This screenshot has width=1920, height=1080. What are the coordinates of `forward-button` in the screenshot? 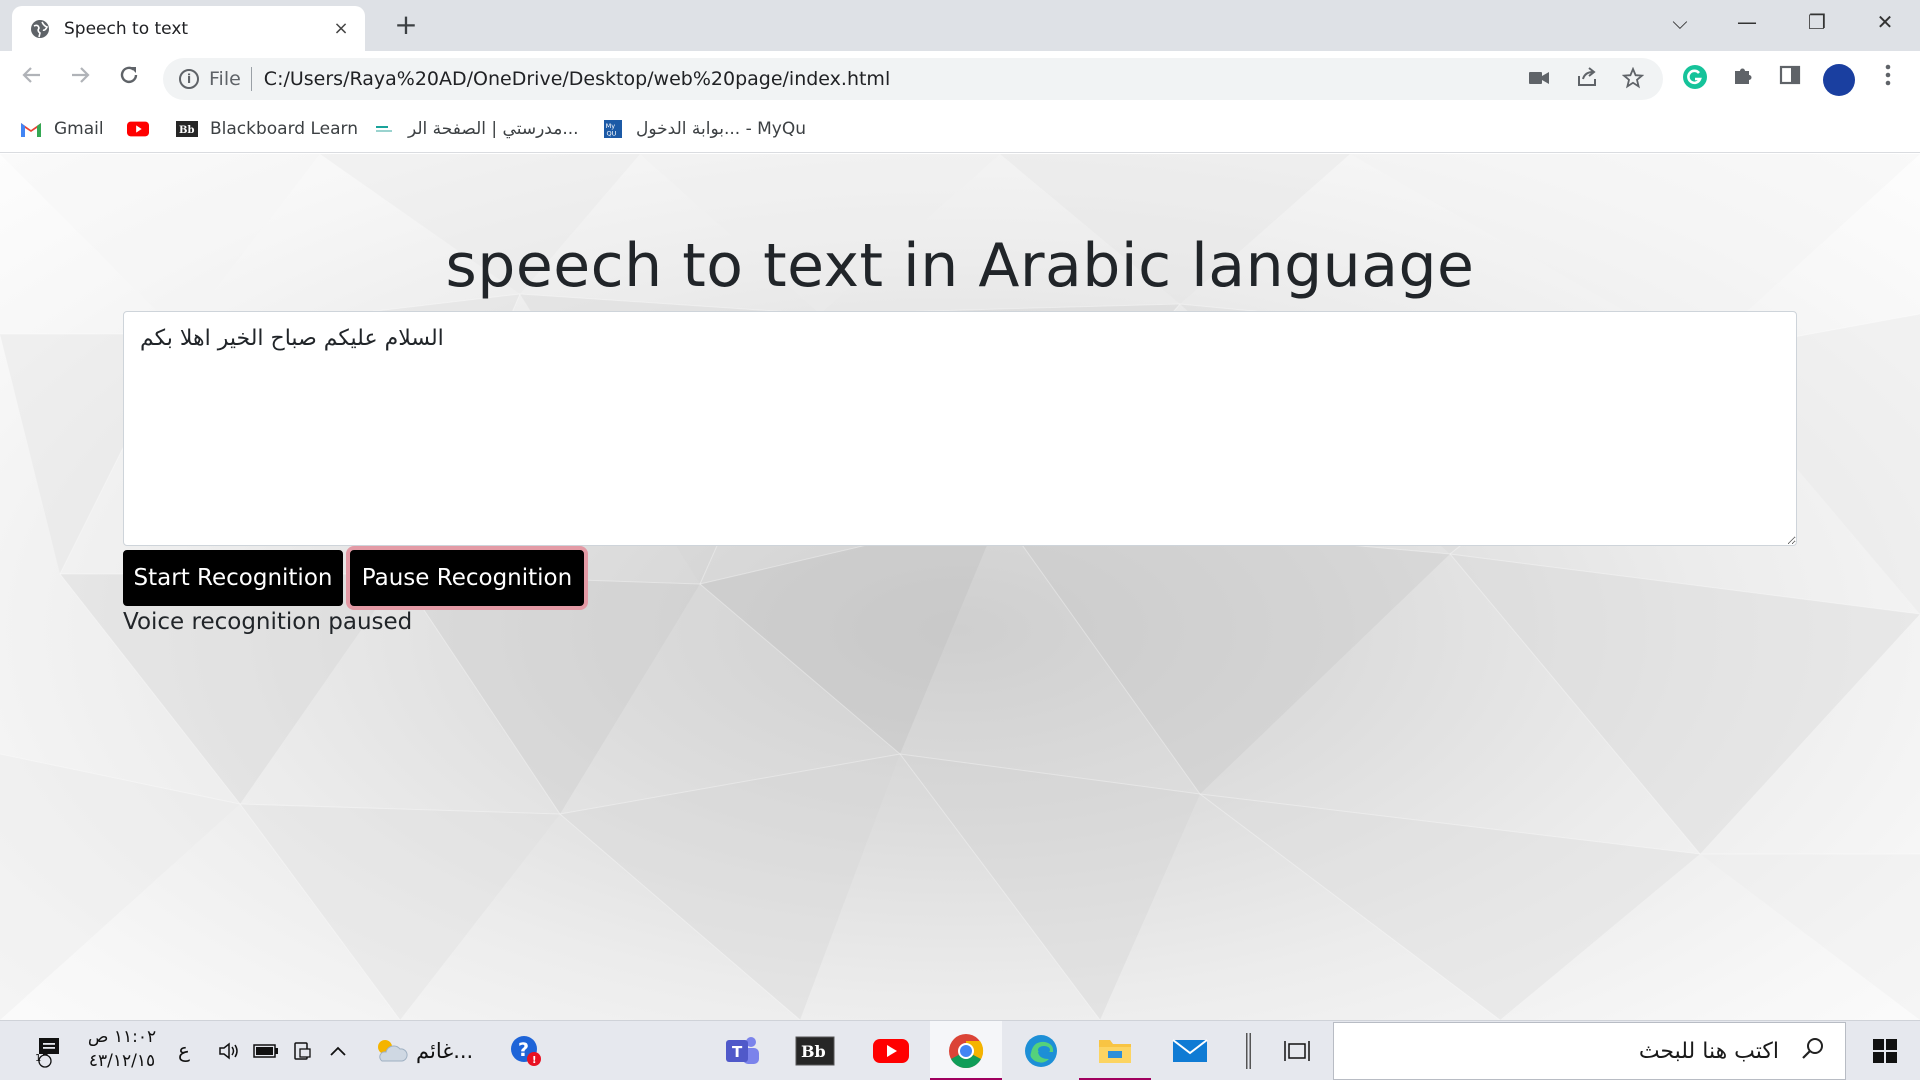 It's located at (80, 78).